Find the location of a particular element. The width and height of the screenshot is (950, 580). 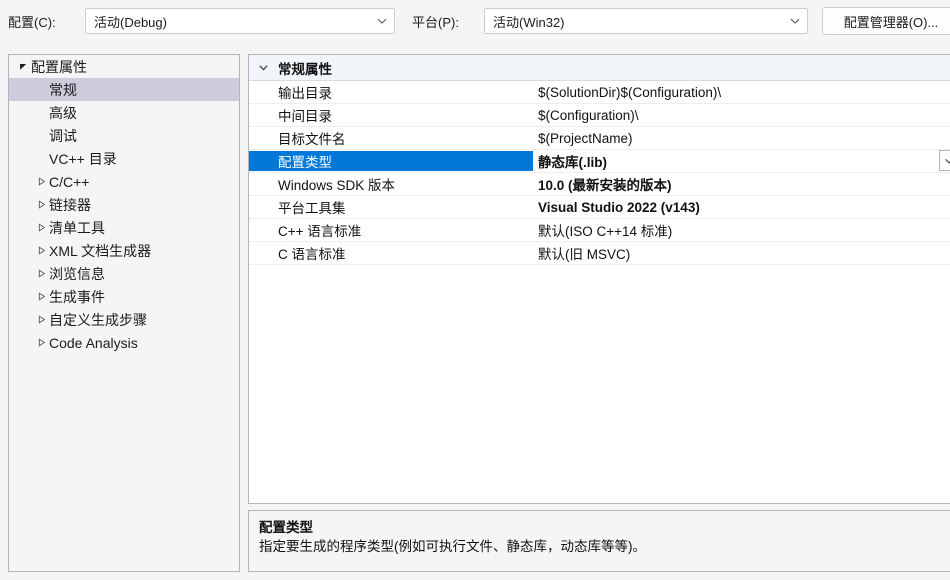

property-name: 输出目录 is located at coordinates (305, 93).